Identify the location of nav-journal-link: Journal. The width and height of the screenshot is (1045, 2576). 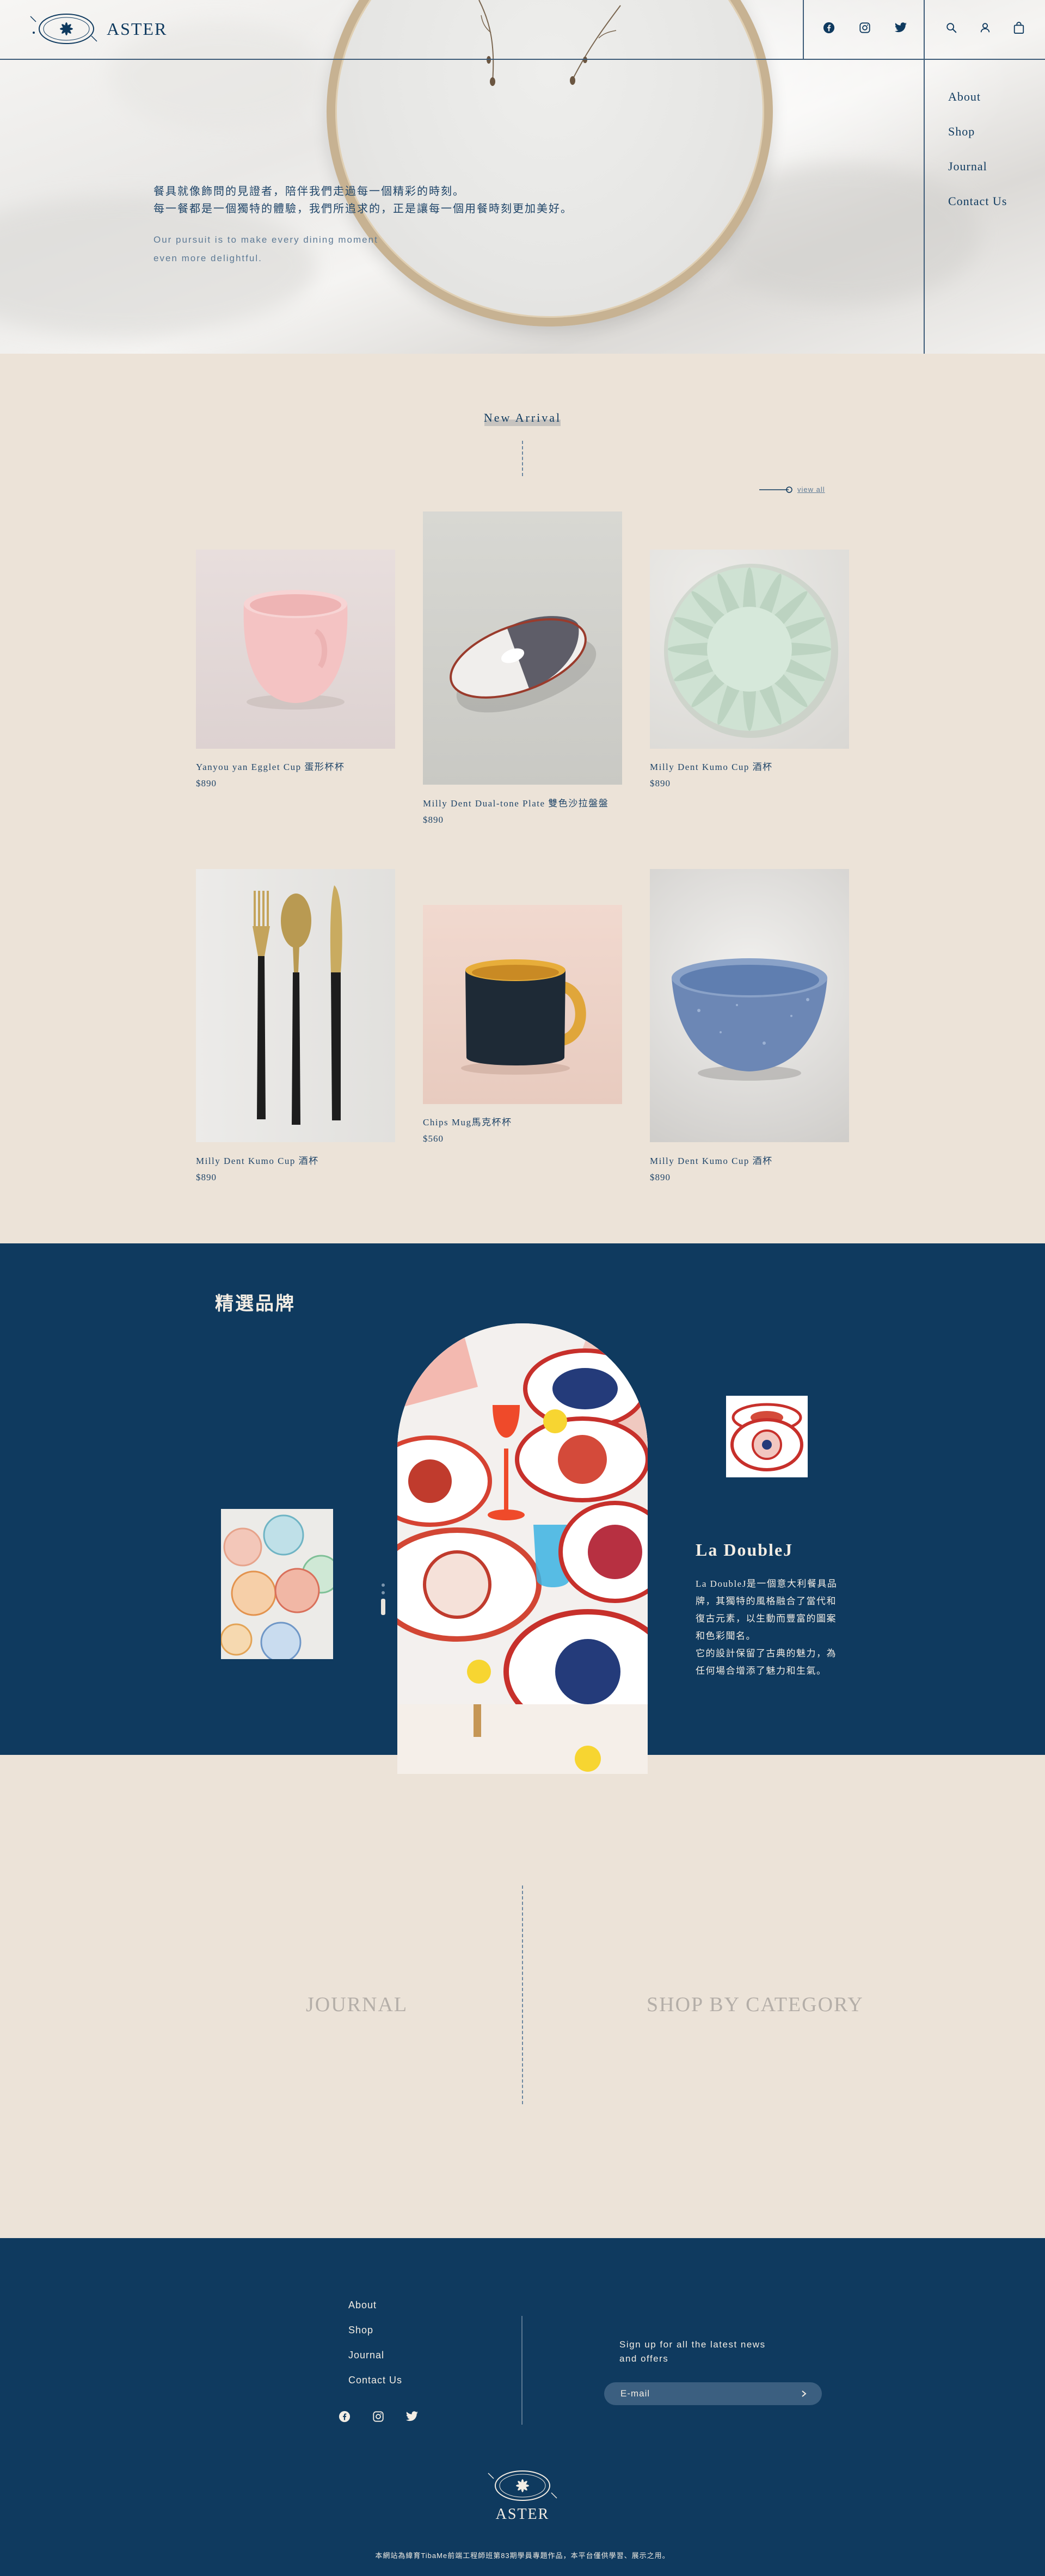
(978, 166).